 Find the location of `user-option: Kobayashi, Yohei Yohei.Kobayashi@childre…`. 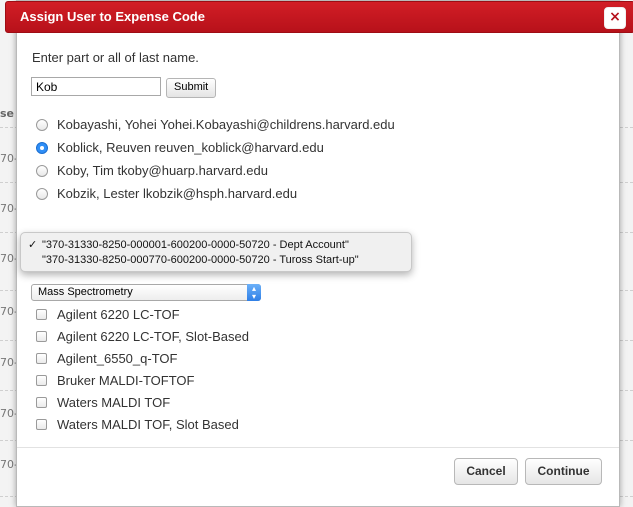

user-option: Kobayashi, Yohei Yohei.Kobayashi@childre… is located at coordinates (215, 124).